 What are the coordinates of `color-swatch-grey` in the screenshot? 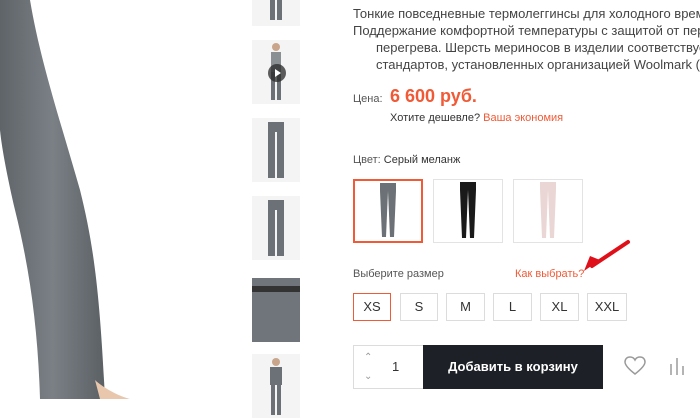 It's located at (388, 211).